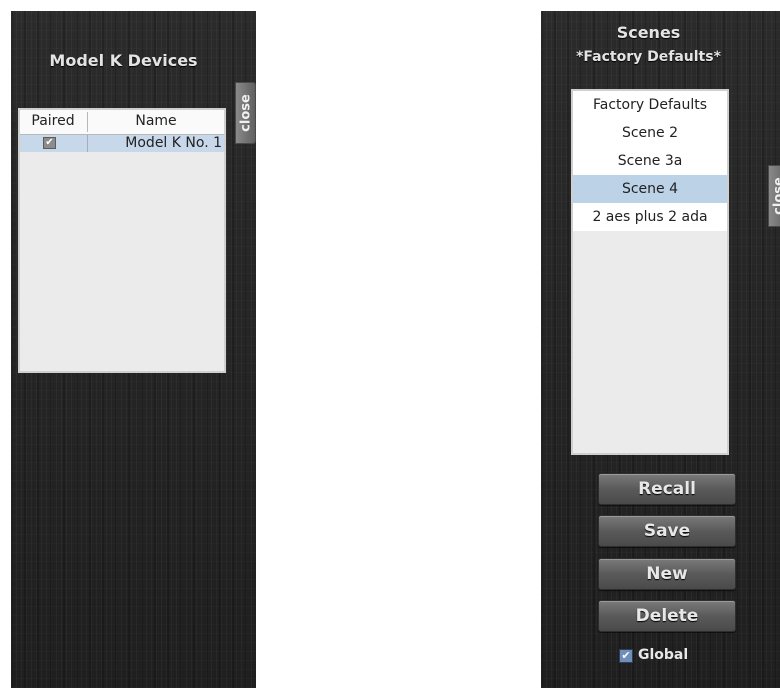  I want to click on global-checkbox-label: Global, so click(663, 655).